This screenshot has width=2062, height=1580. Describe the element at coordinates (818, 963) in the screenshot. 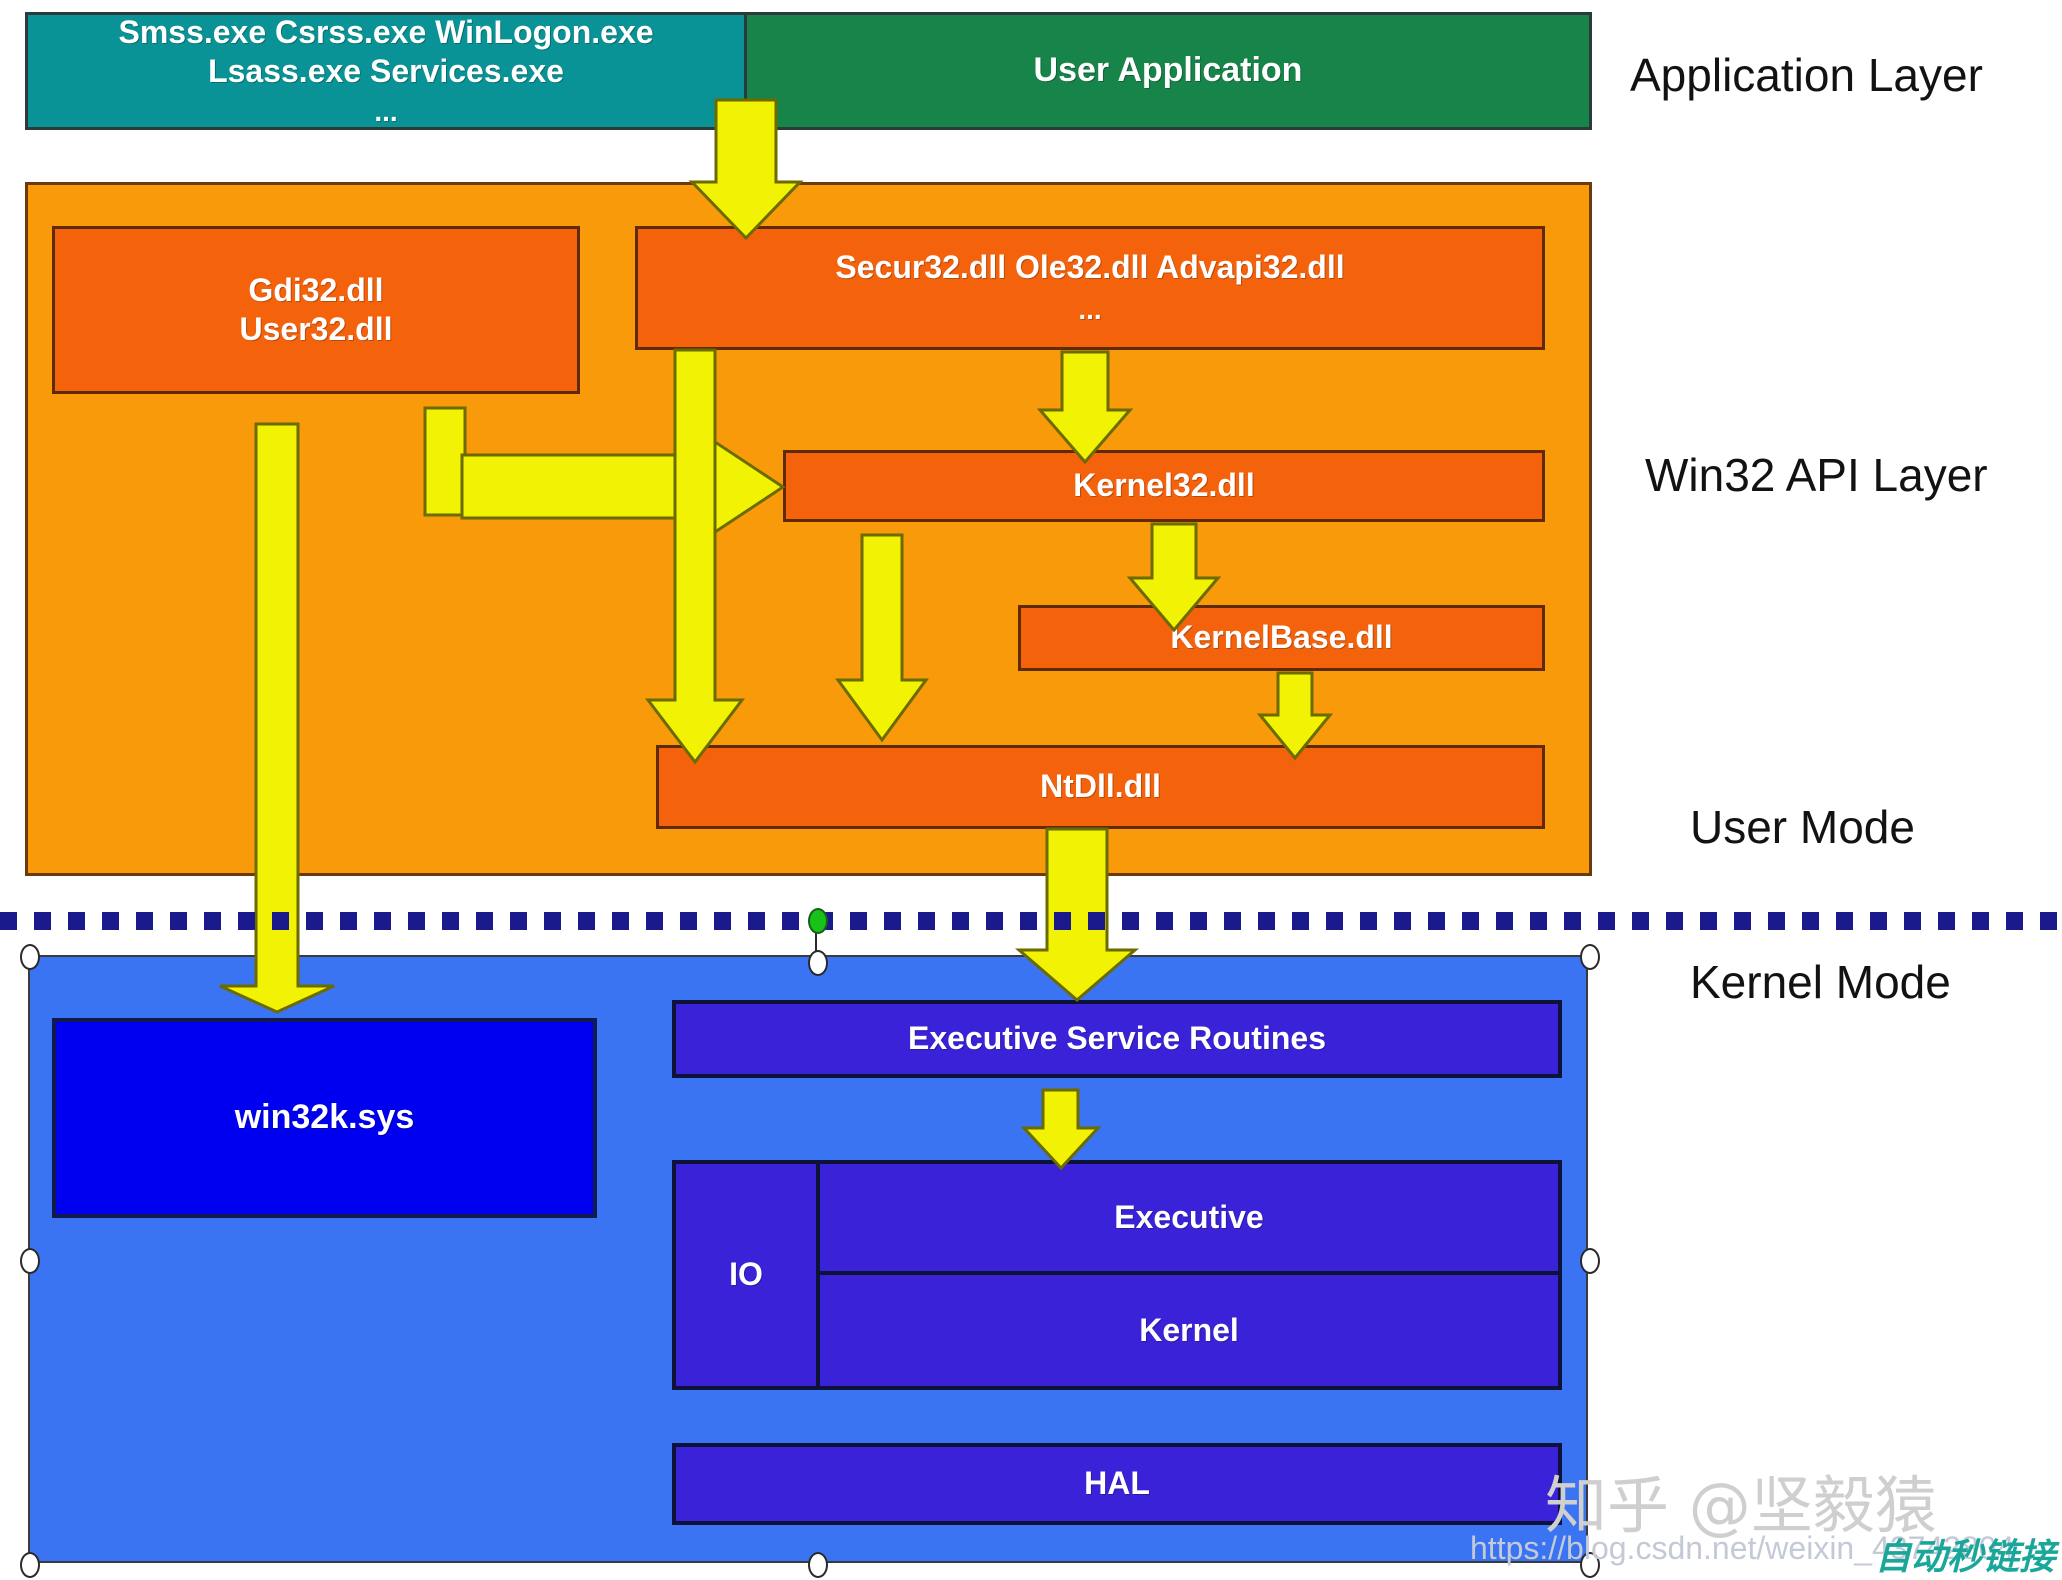

I see `line-selection-handle-middle` at that location.